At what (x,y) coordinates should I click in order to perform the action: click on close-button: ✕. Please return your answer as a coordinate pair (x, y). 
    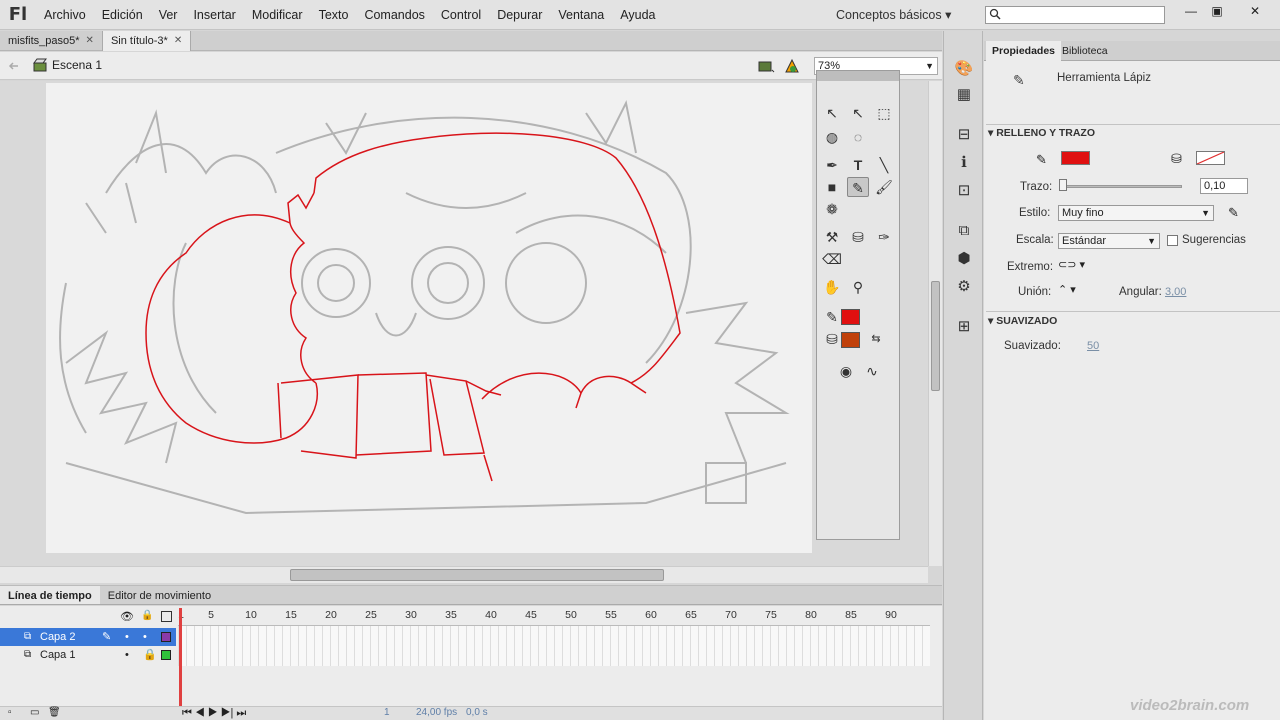
    Looking at the image, I should click on (1255, 11).